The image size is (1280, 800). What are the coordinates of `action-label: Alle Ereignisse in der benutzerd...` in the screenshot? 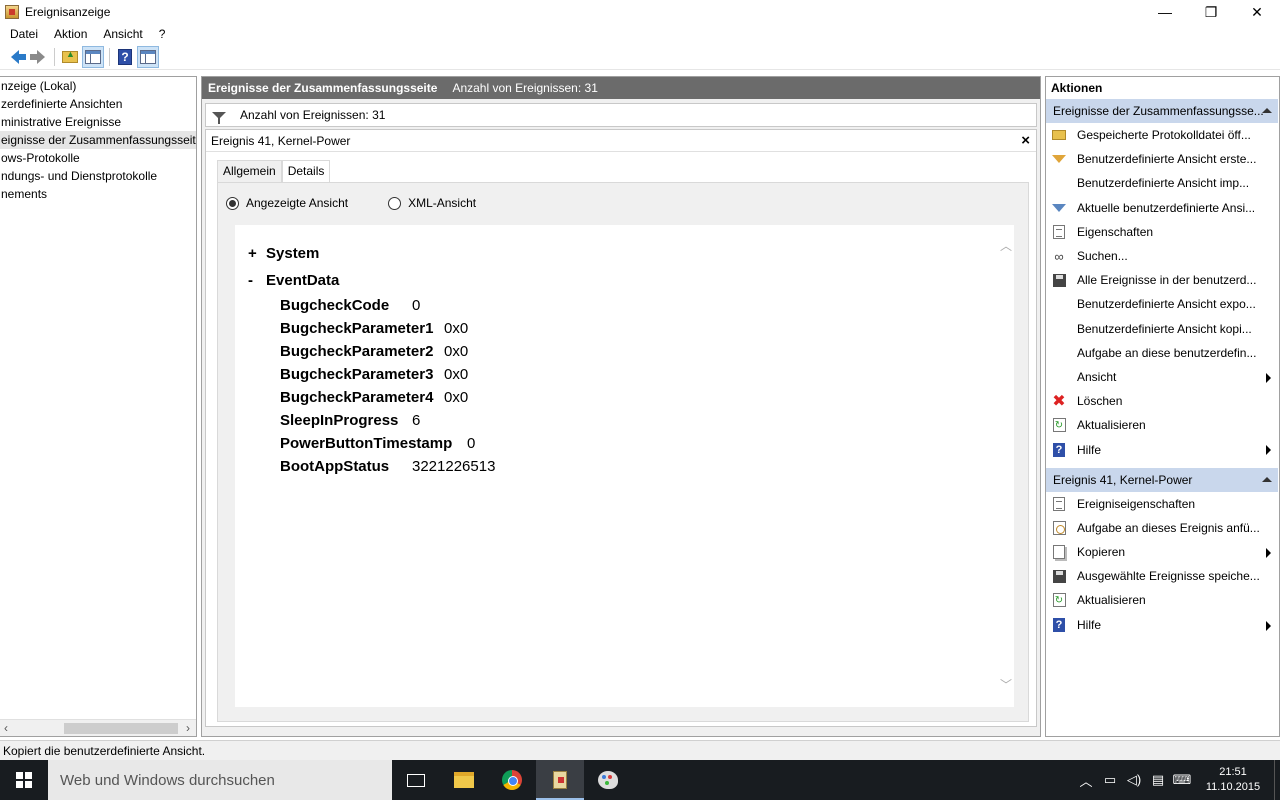 It's located at (1167, 280).